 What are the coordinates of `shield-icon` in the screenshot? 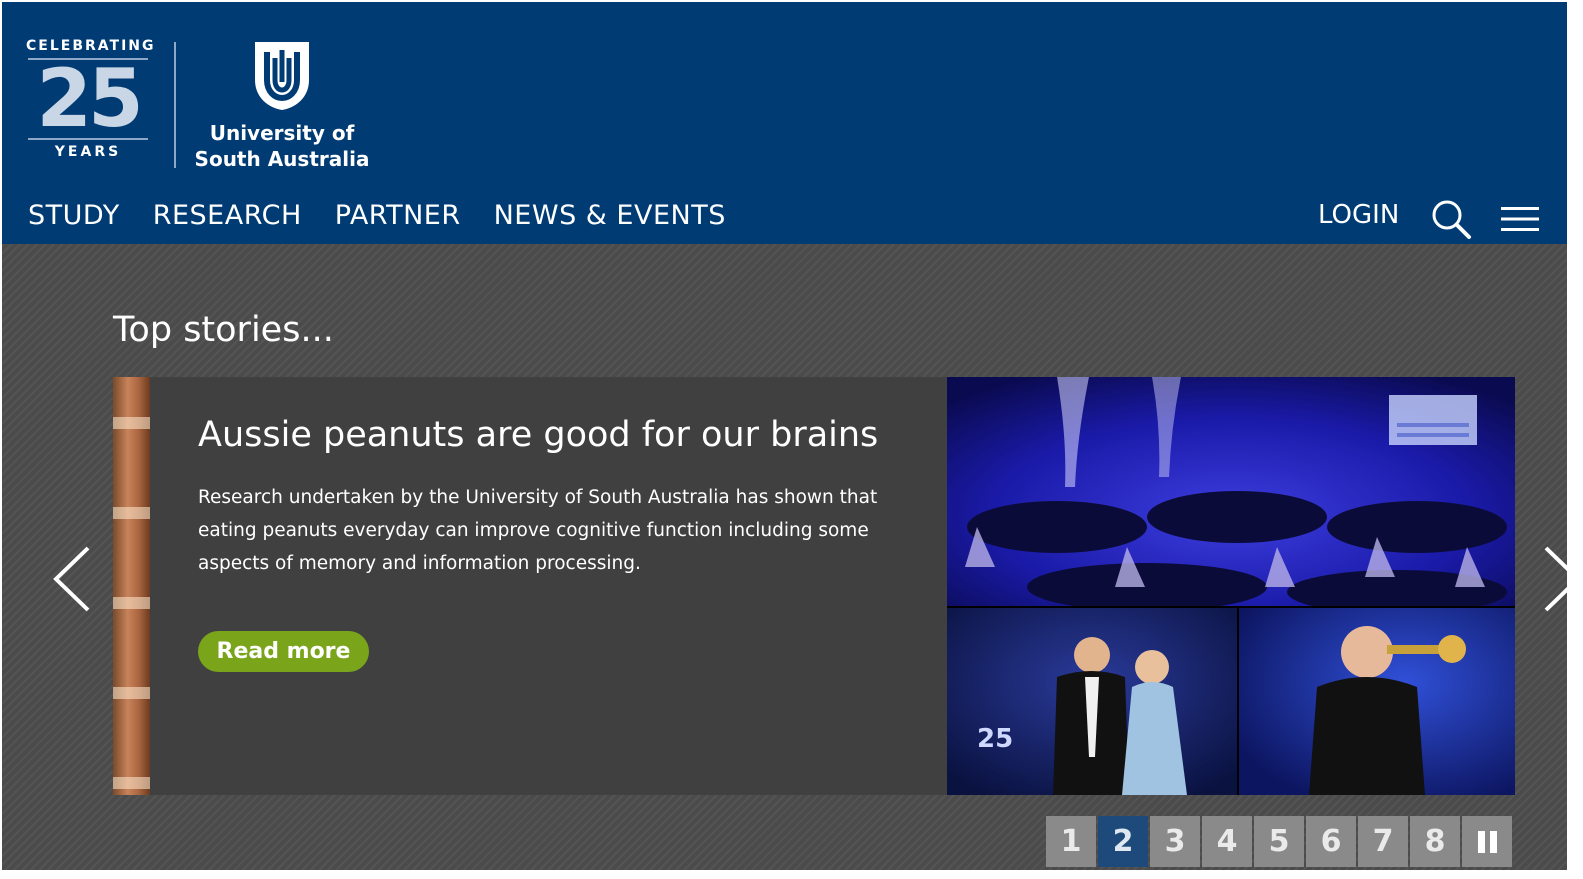 It's located at (282, 76).